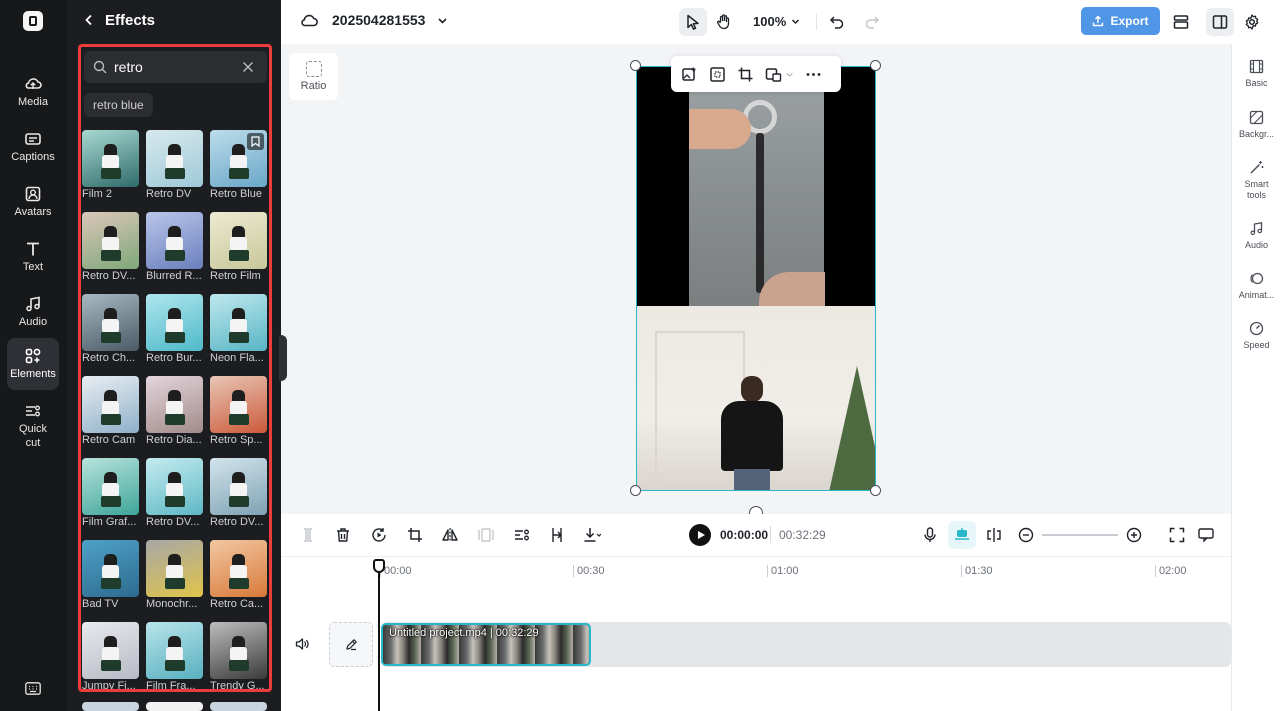  I want to click on fullscreen-icon, so click(1177, 535).